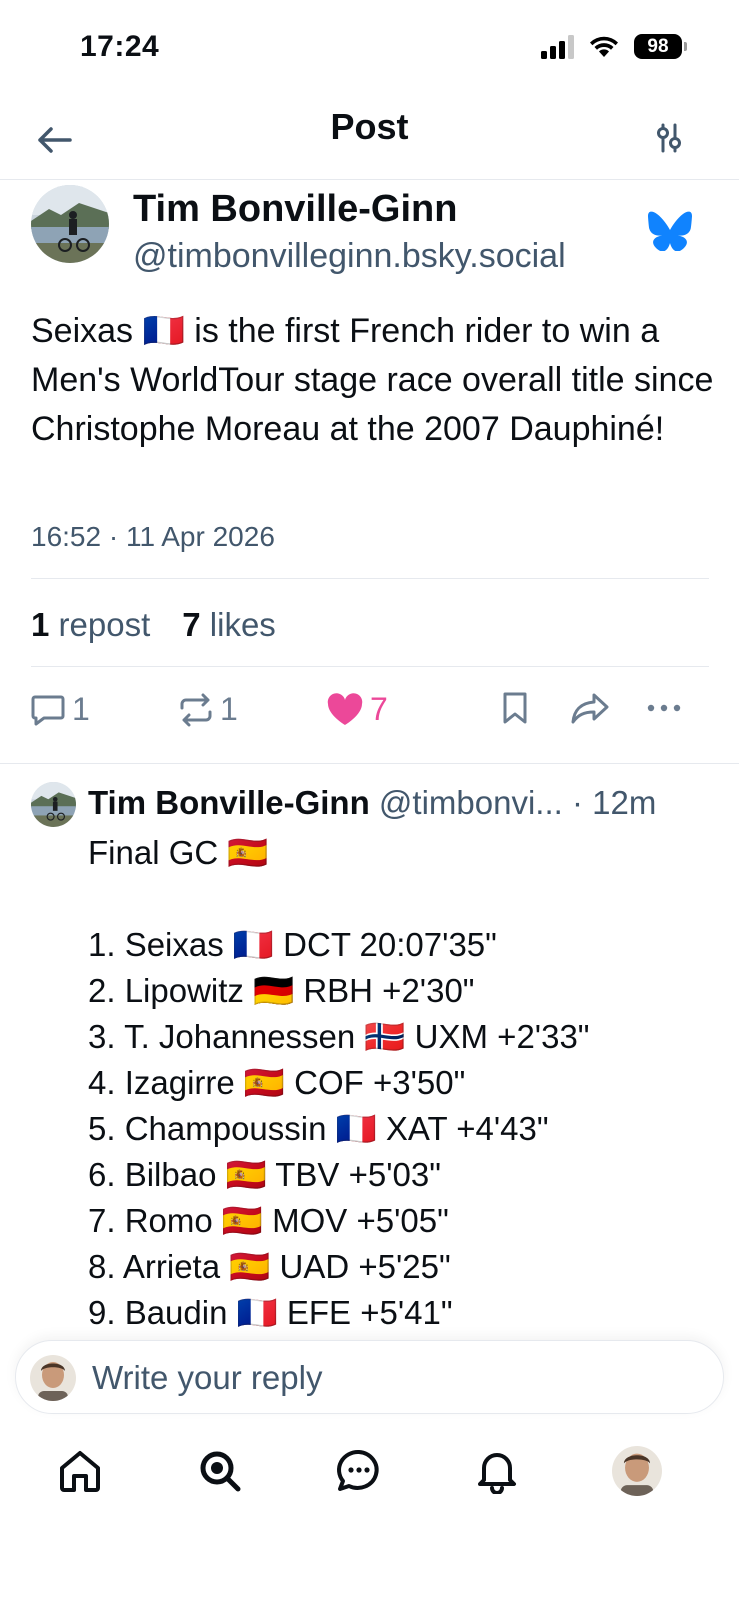 The height and width of the screenshot is (1600, 739). What do you see at coordinates (229, 802) in the screenshot?
I see `reply-author-name: Tim Bonville-Ginn` at bounding box center [229, 802].